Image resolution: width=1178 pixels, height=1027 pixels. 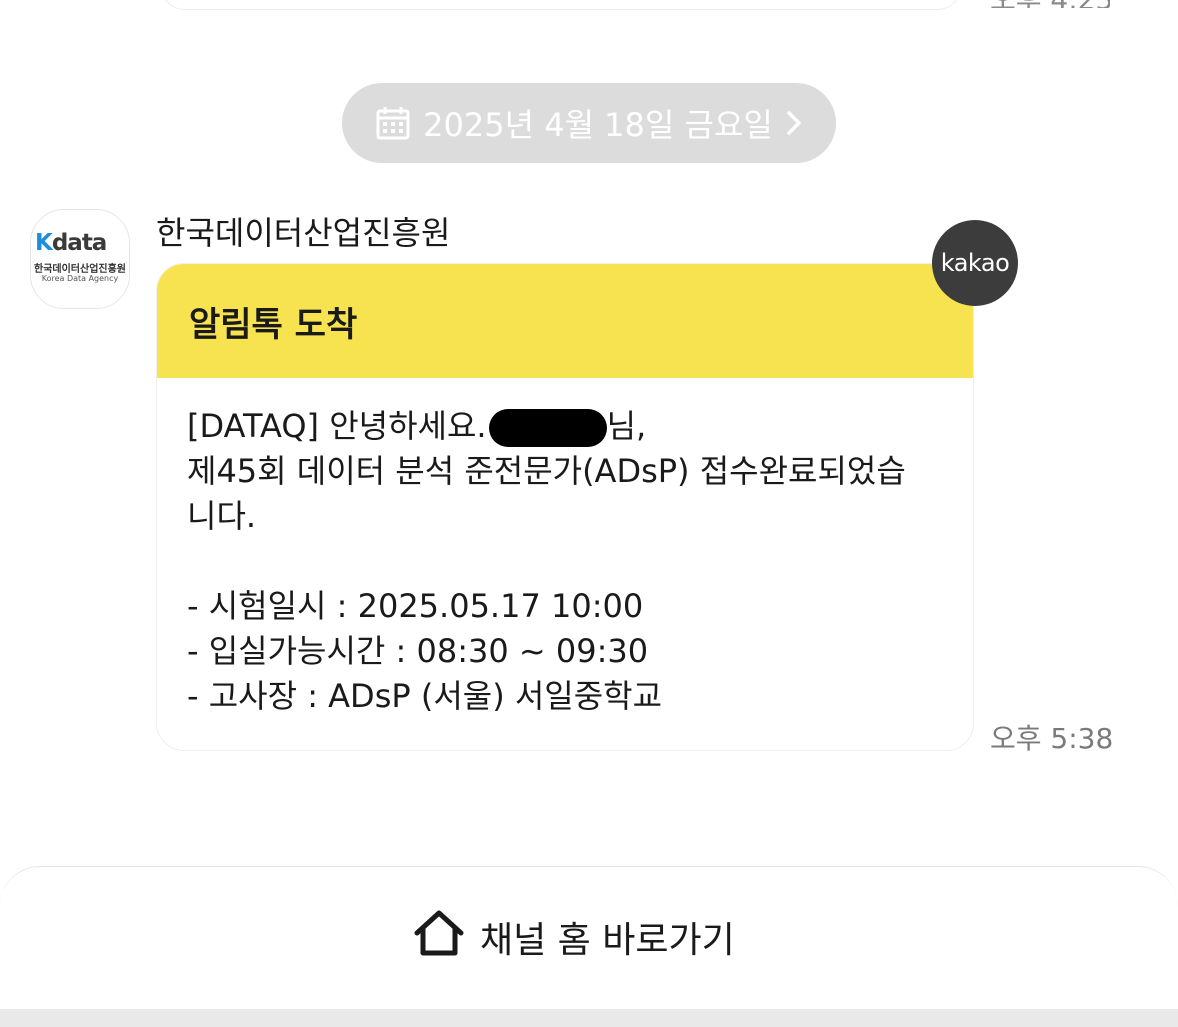 I want to click on bottom-divider, so click(x=589, y=1018).